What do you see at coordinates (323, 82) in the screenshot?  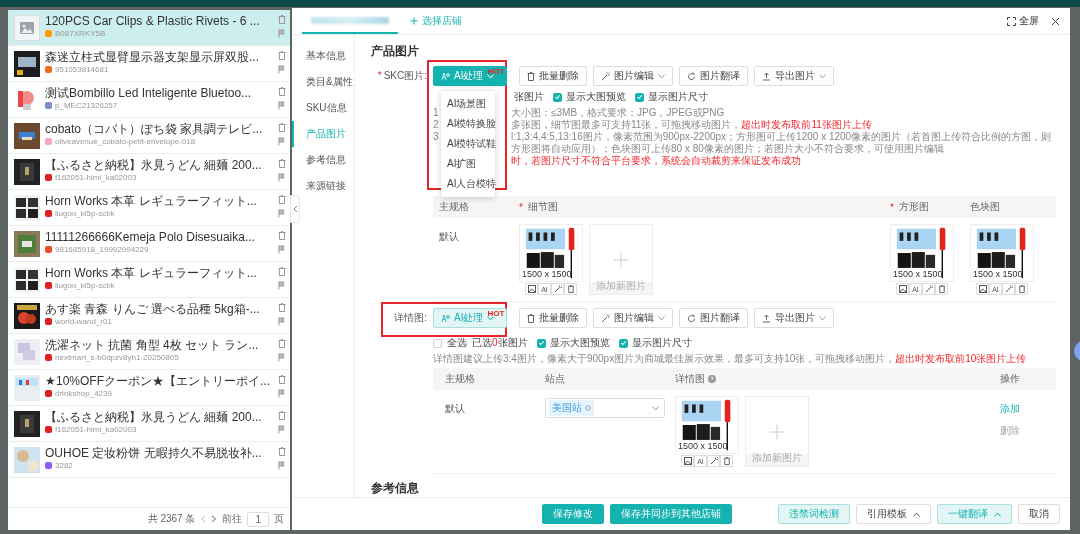 I see `nav-item: 类目&属性` at bounding box center [323, 82].